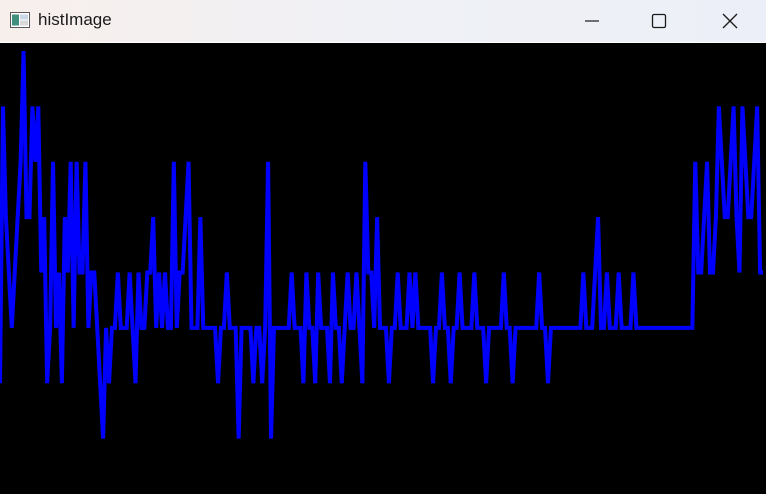 The width and height of the screenshot is (766, 494). What do you see at coordinates (75, 19) in the screenshot?
I see `window-title: histImage` at bounding box center [75, 19].